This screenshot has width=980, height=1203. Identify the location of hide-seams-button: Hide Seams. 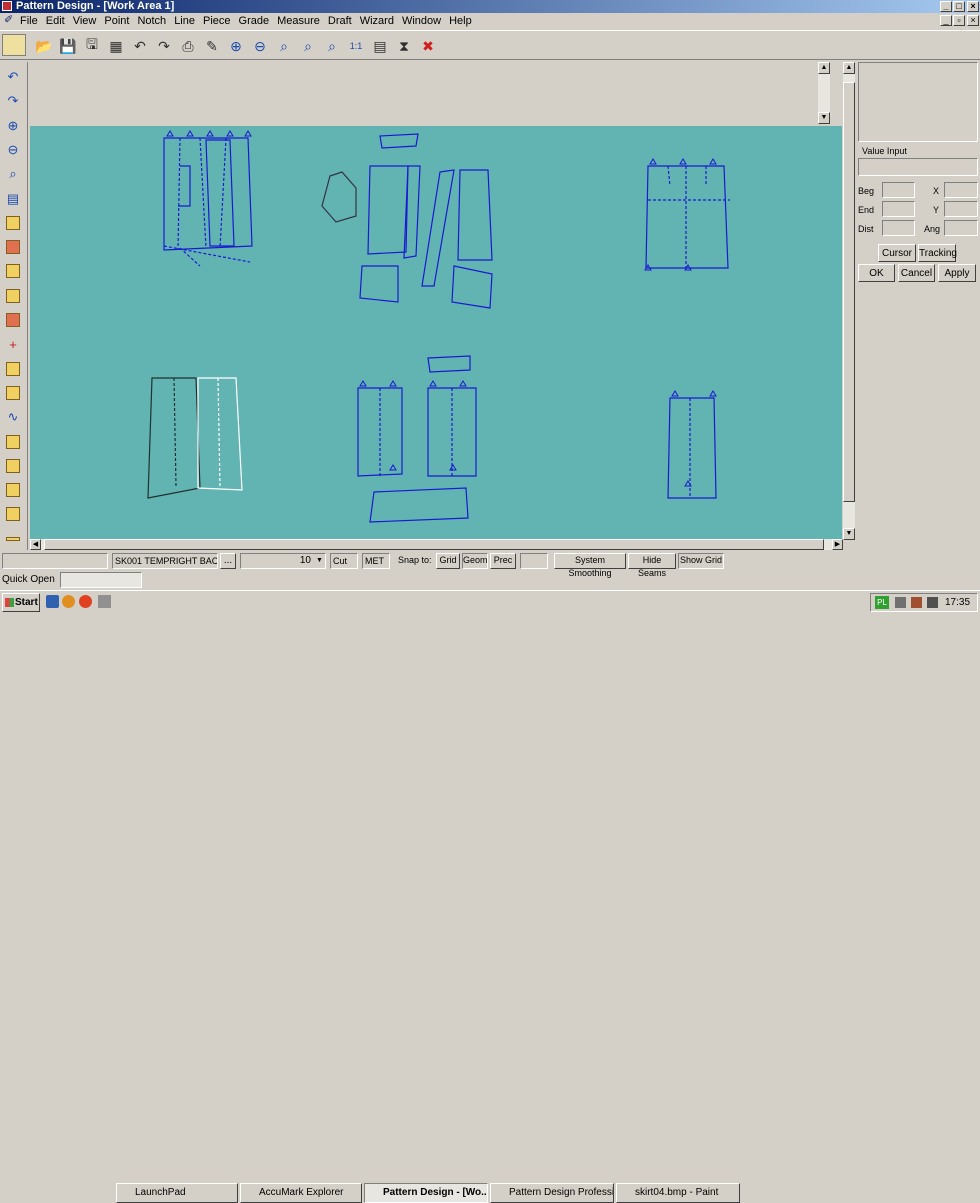
(652, 565).